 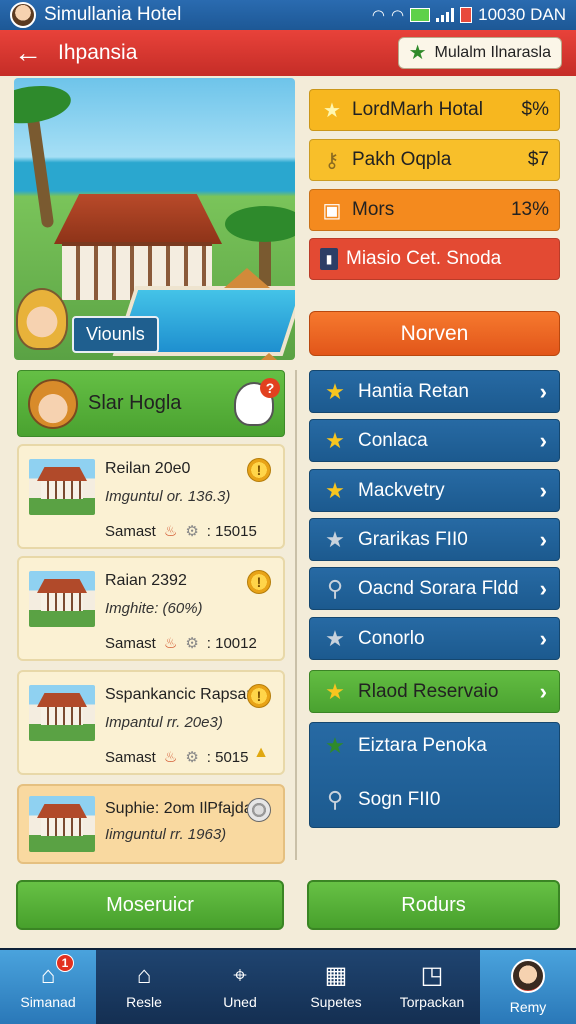 What do you see at coordinates (181, 531) in the screenshot?
I see `hotel-footer: Samast ♨ ⚙ : 15015` at bounding box center [181, 531].